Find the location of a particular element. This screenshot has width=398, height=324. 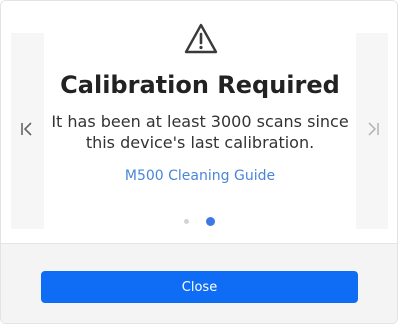

carousel-next-button is located at coordinates (373, 129).